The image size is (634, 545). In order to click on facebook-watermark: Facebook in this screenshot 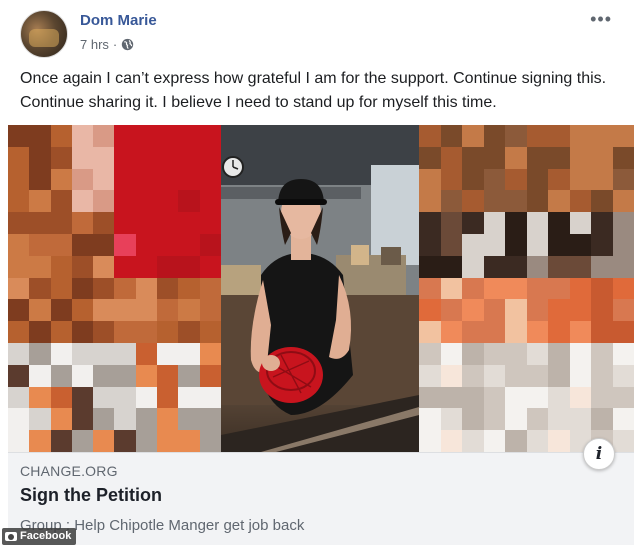, I will do `click(39, 536)`.